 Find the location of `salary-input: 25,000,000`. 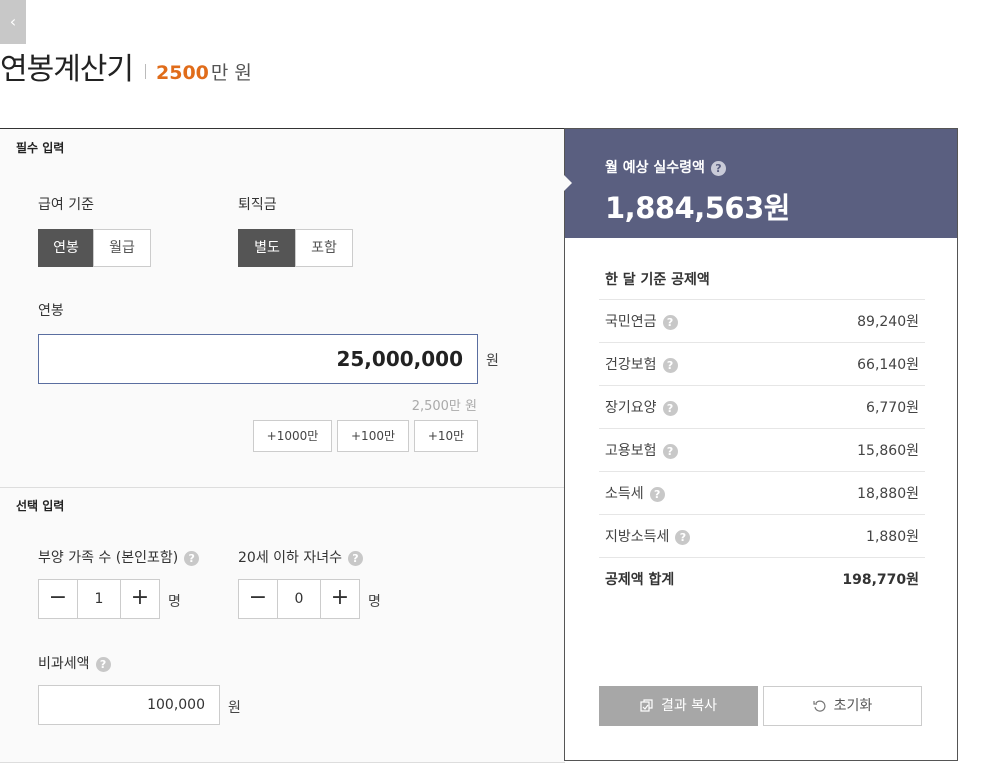

salary-input: 25,000,000 is located at coordinates (258, 359).